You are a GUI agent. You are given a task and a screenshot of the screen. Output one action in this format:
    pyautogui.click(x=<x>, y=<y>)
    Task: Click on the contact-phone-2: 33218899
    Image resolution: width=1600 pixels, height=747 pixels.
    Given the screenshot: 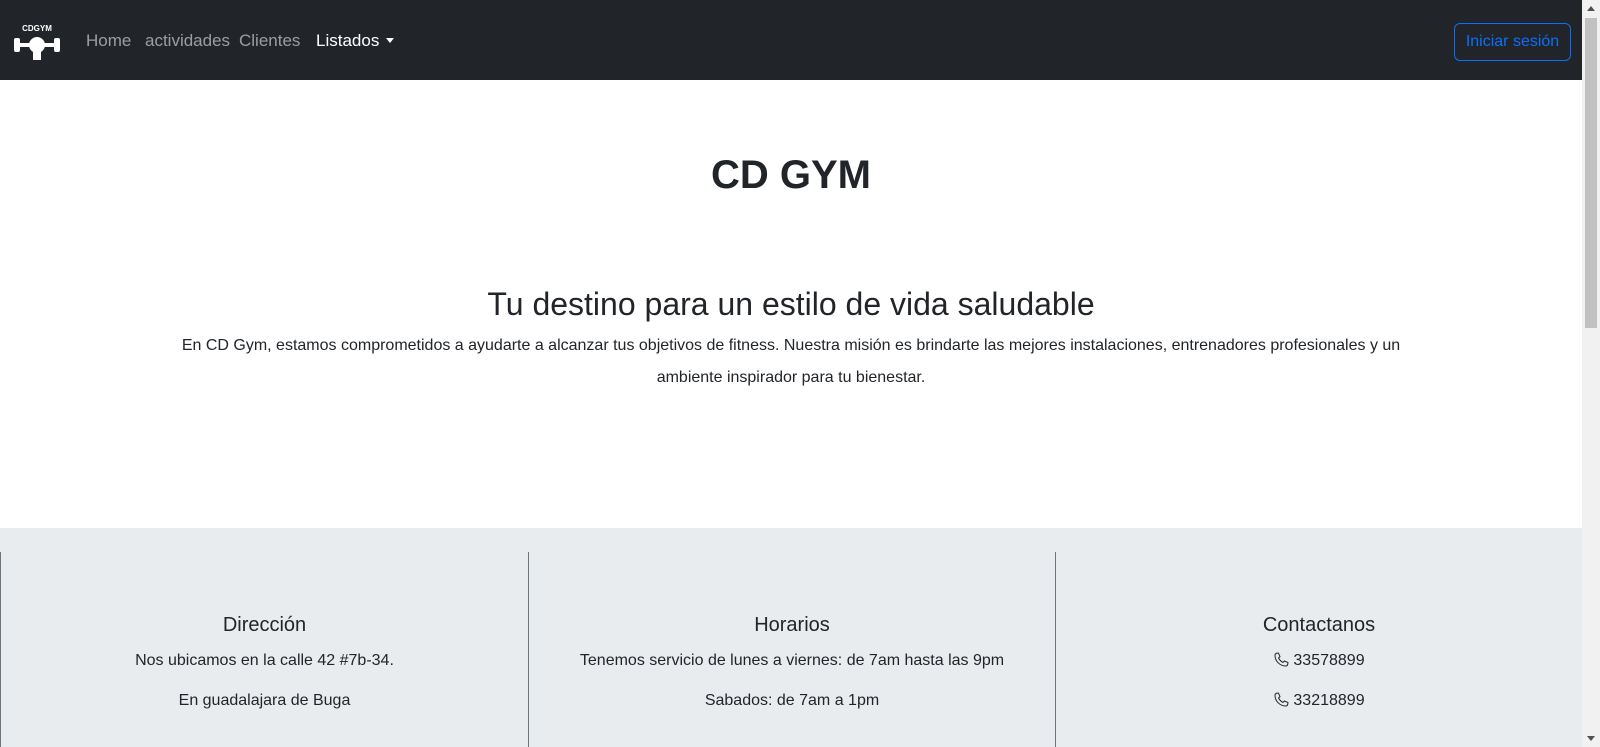 What is the action you would take?
    pyautogui.click(x=1319, y=701)
    